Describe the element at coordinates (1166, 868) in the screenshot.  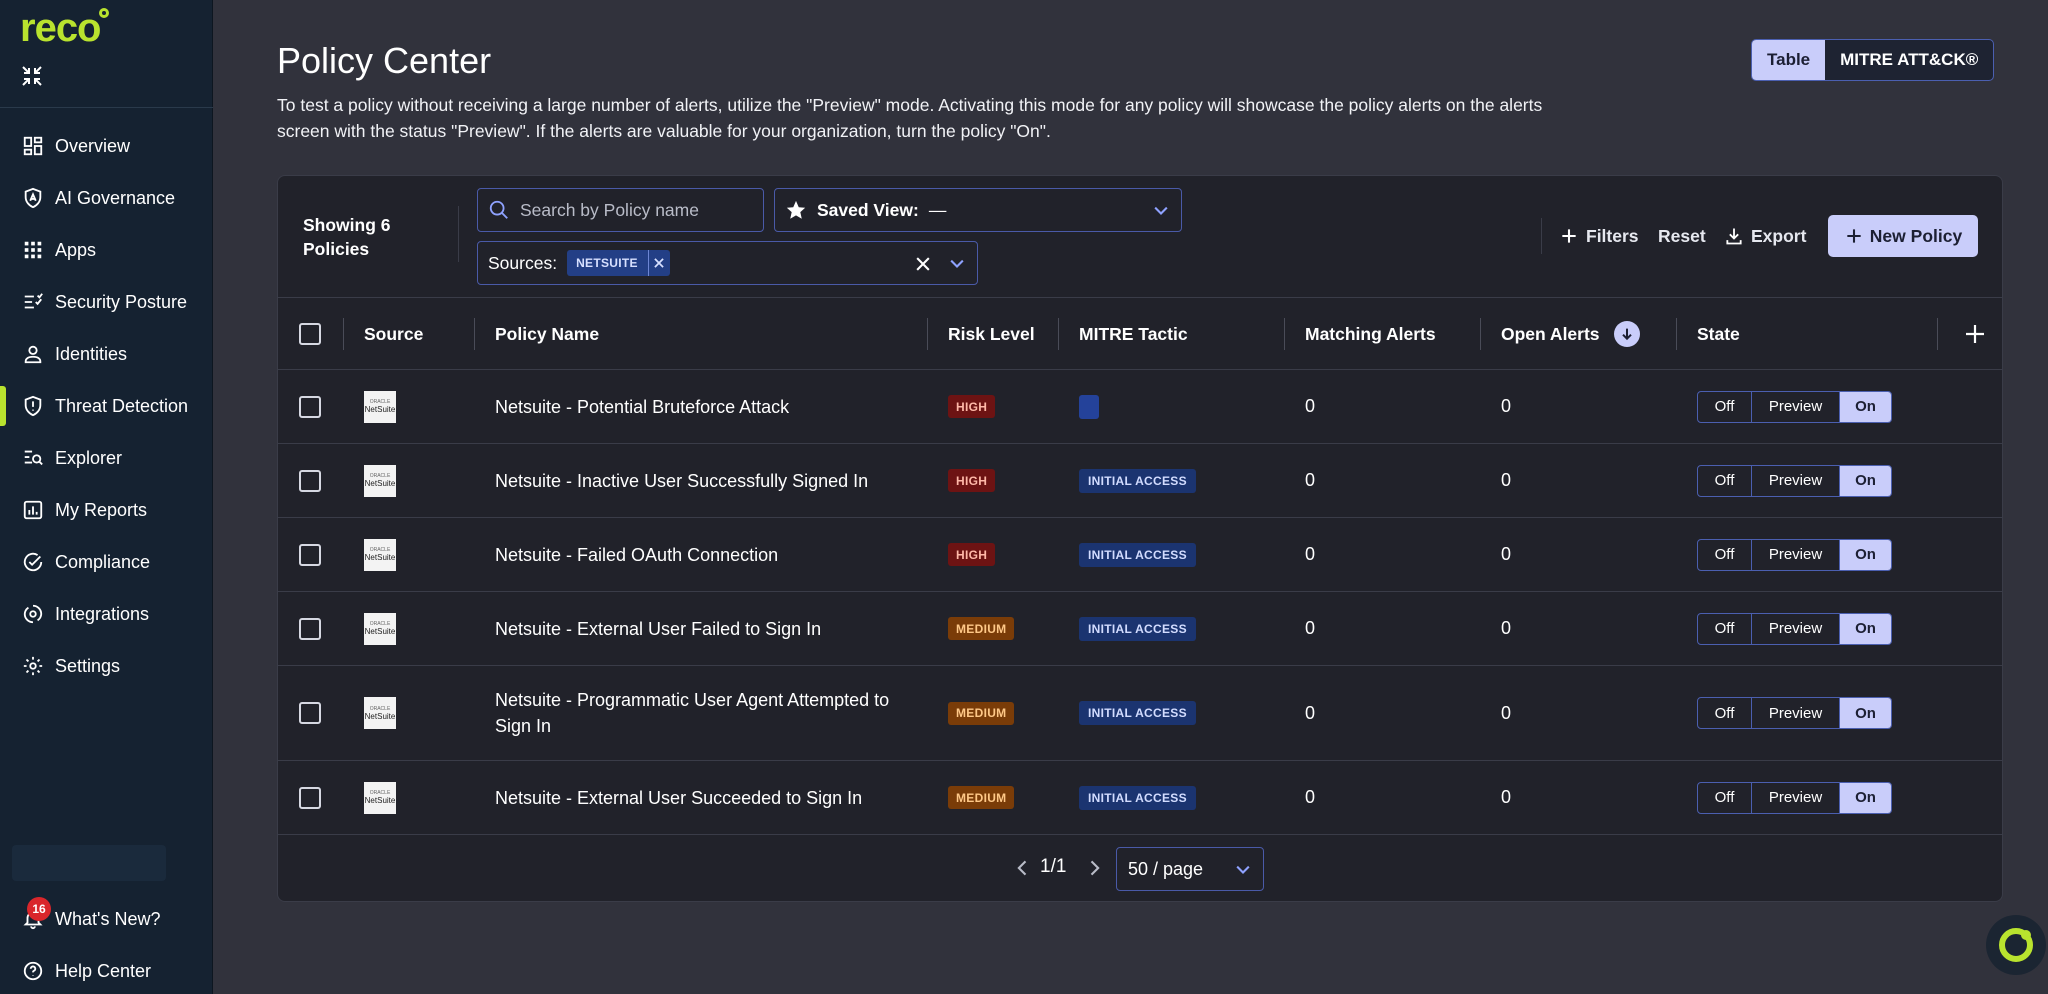
I see `page-size-value: 50 / page` at that location.